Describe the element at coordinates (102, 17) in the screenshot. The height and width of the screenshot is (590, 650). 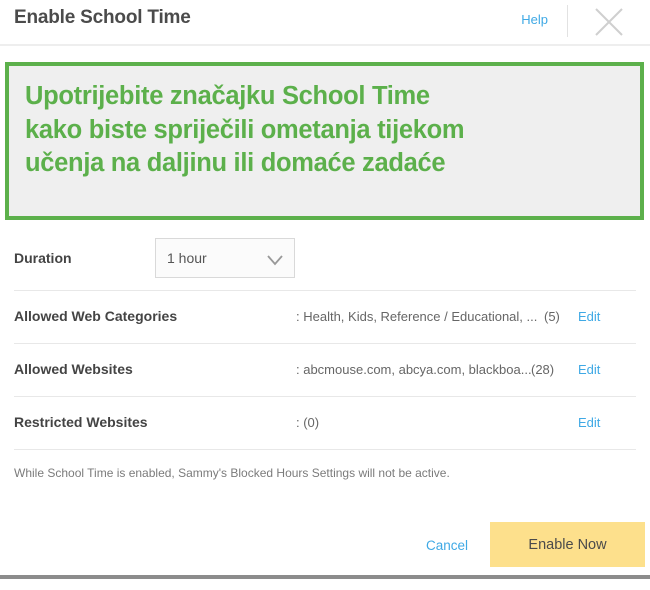
I see `page-title: Enable School Time` at that location.